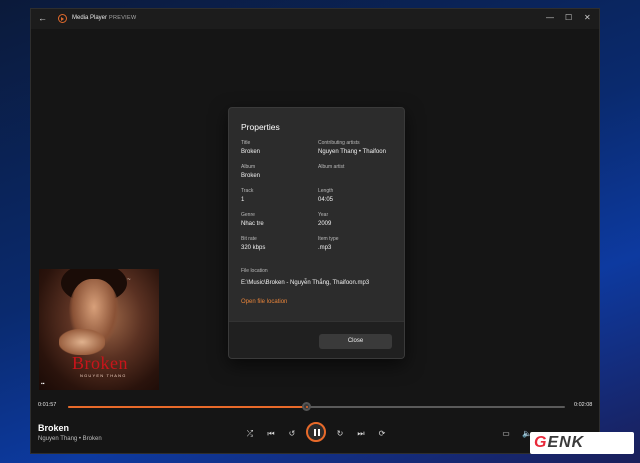 This screenshot has width=640, height=463. Describe the element at coordinates (42, 18) in the screenshot. I see `back-icon: ←` at that location.